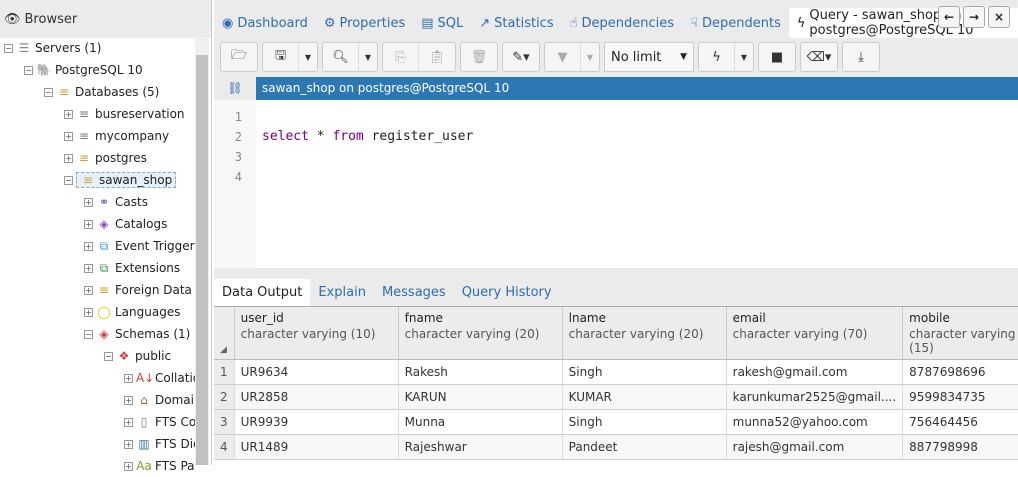 The image size is (1018, 477). I want to click on tree-item: + ▥ FTS Dictionaries, so click(97, 444).